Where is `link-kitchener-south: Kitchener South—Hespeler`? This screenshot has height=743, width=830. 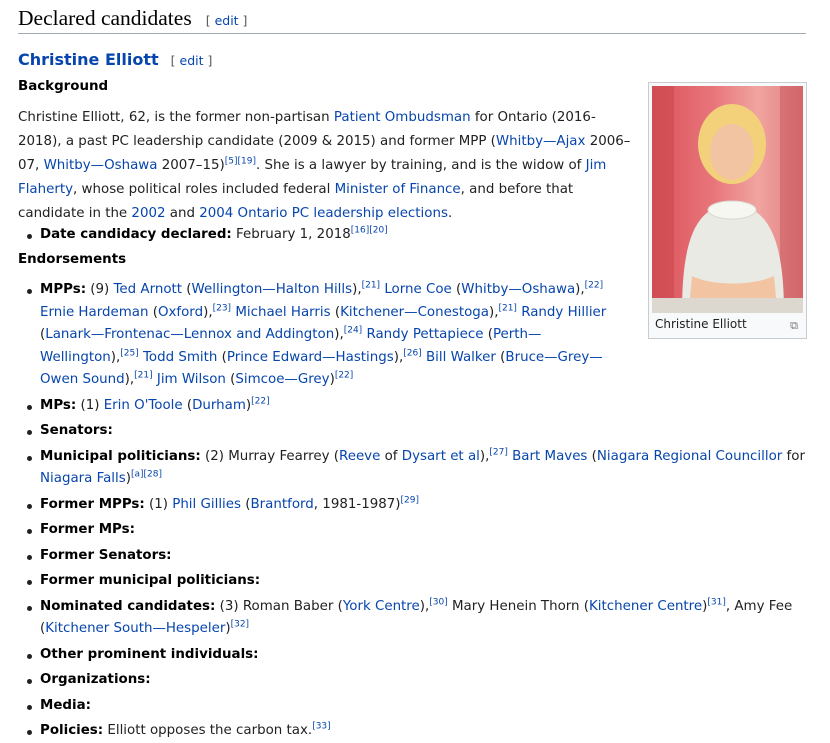
link-kitchener-south: Kitchener South—Hespeler is located at coordinates (135, 628).